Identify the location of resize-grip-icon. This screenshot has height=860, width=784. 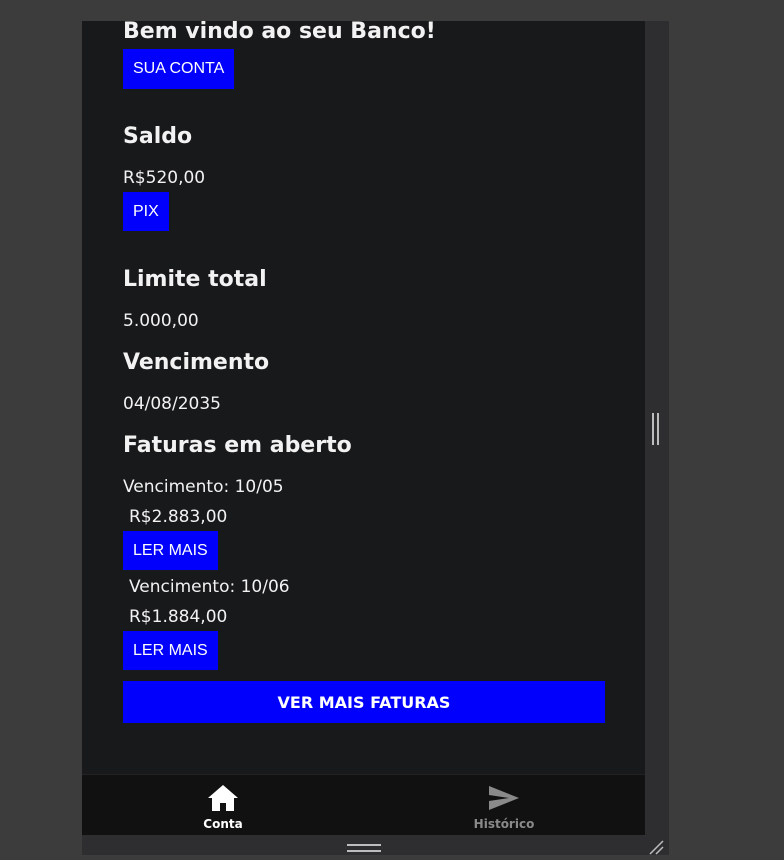
(656, 429).